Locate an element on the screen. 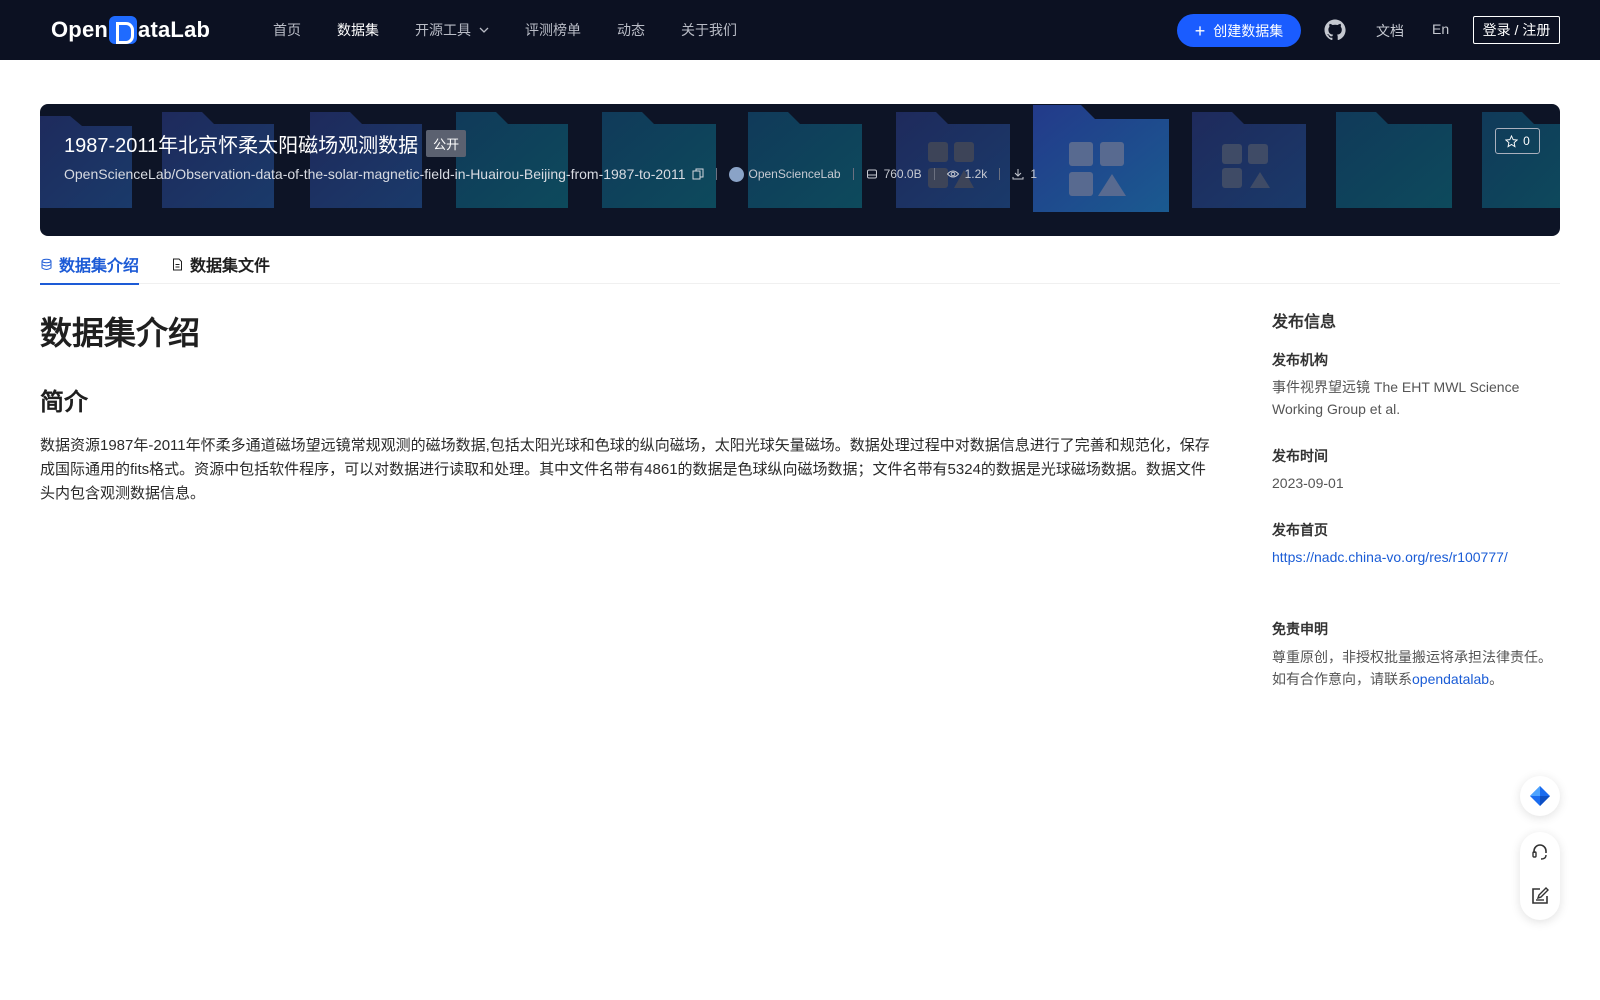  nav-about: 关于我们 is located at coordinates (709, 30).